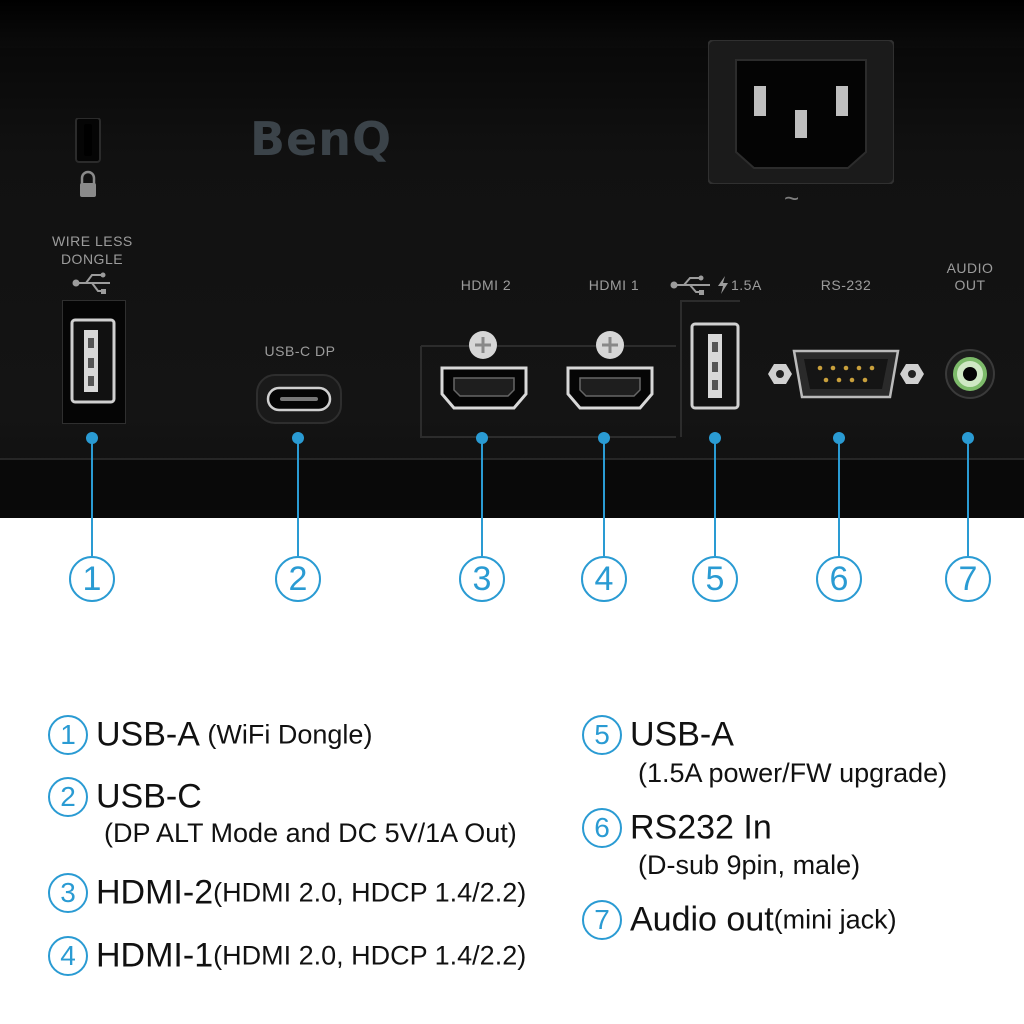 This screenshot has width=1024, height=1024. Describe the element at coordinates (483, 345) in the screenshot. I see `hdmi2-screw-icon` at that location.